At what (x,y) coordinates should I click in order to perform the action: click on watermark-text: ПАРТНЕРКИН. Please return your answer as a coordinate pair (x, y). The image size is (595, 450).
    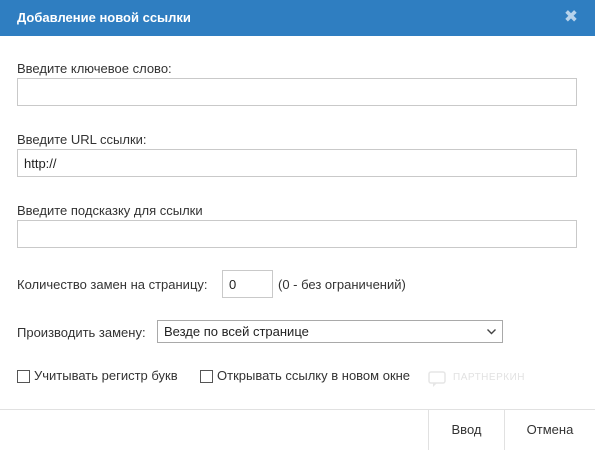
    Looking at the image, I should click on (489, 377).